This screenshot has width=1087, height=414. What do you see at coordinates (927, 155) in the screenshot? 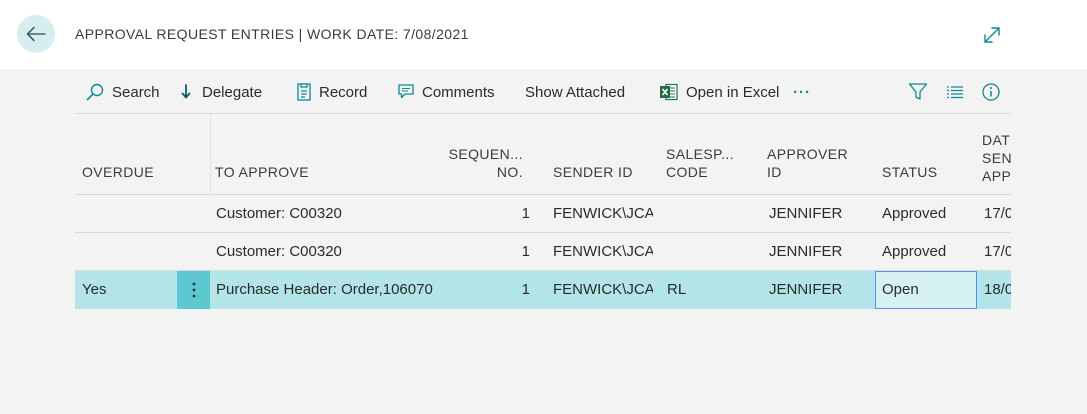
I see `column-header-status: STATUS` at bounding box center [927, 155].